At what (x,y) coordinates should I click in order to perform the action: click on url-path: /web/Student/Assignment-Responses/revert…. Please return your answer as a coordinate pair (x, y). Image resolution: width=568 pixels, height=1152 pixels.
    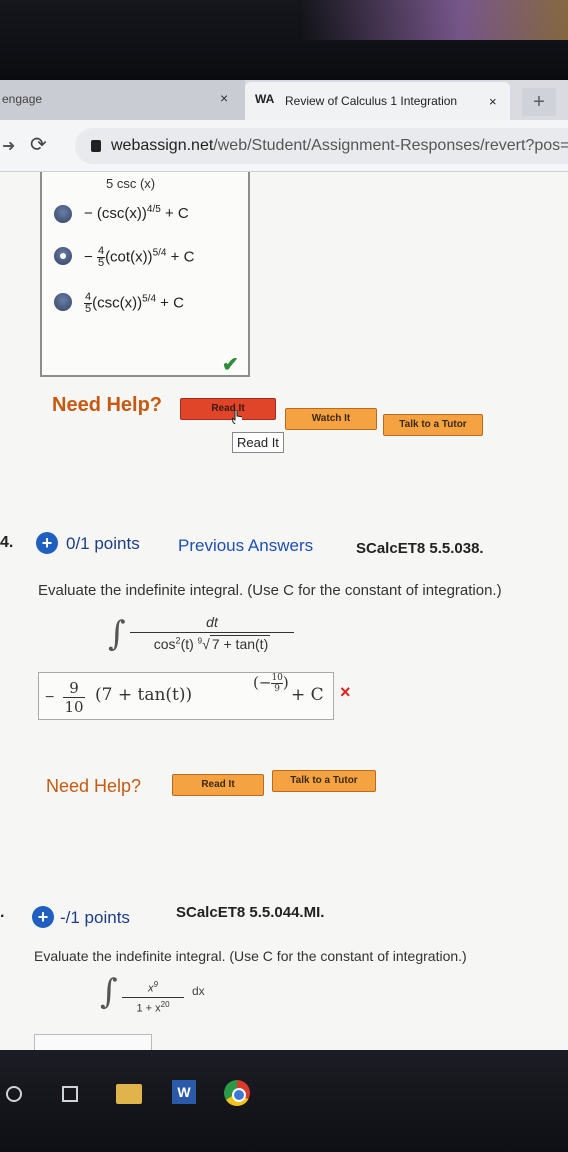
    Looking at the image, I should click on (390, 145).